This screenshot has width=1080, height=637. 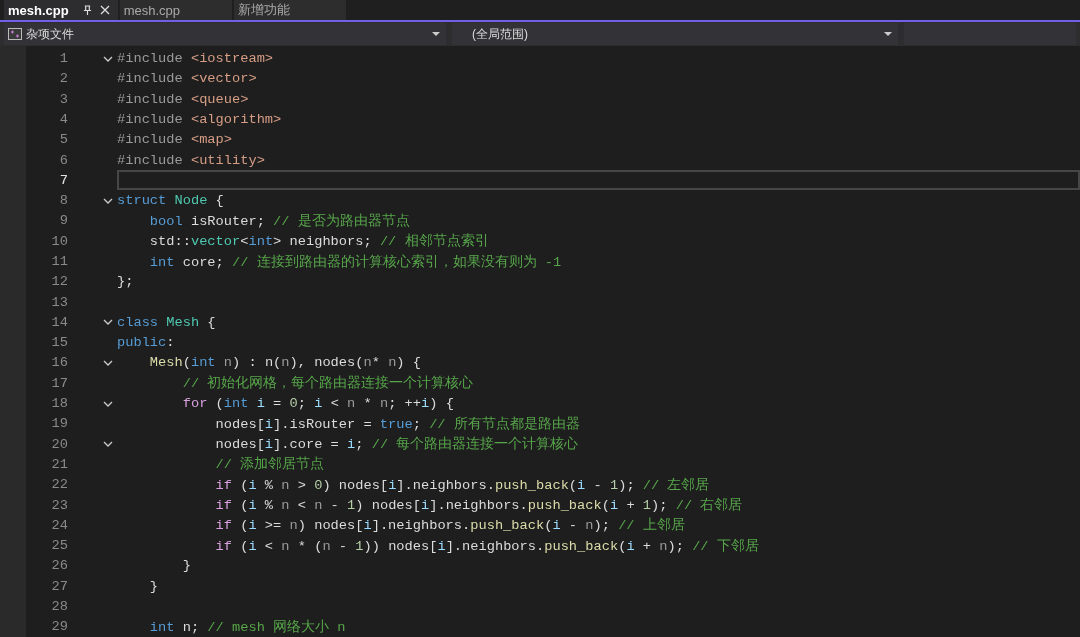 I want to click on code-line: };, so click(x=125, y=282).